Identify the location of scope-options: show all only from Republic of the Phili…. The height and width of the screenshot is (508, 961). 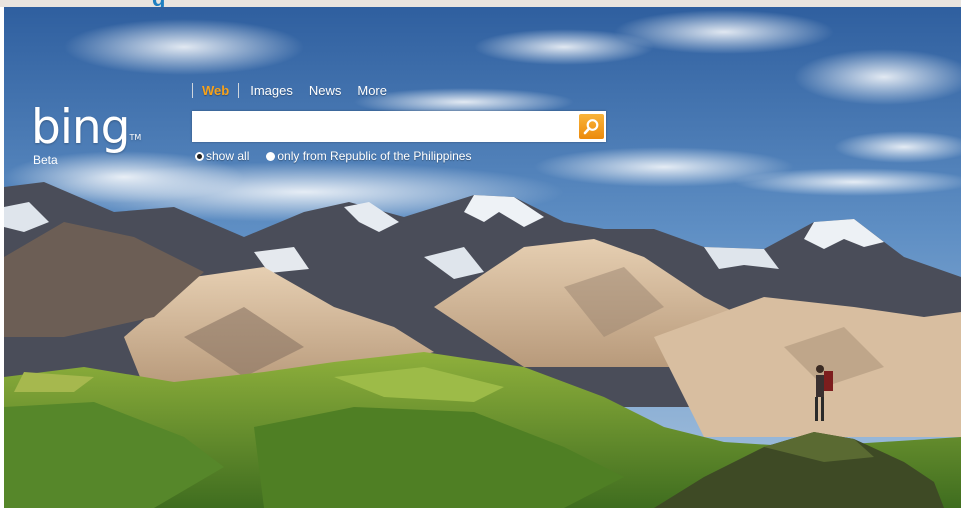
(333, 156).